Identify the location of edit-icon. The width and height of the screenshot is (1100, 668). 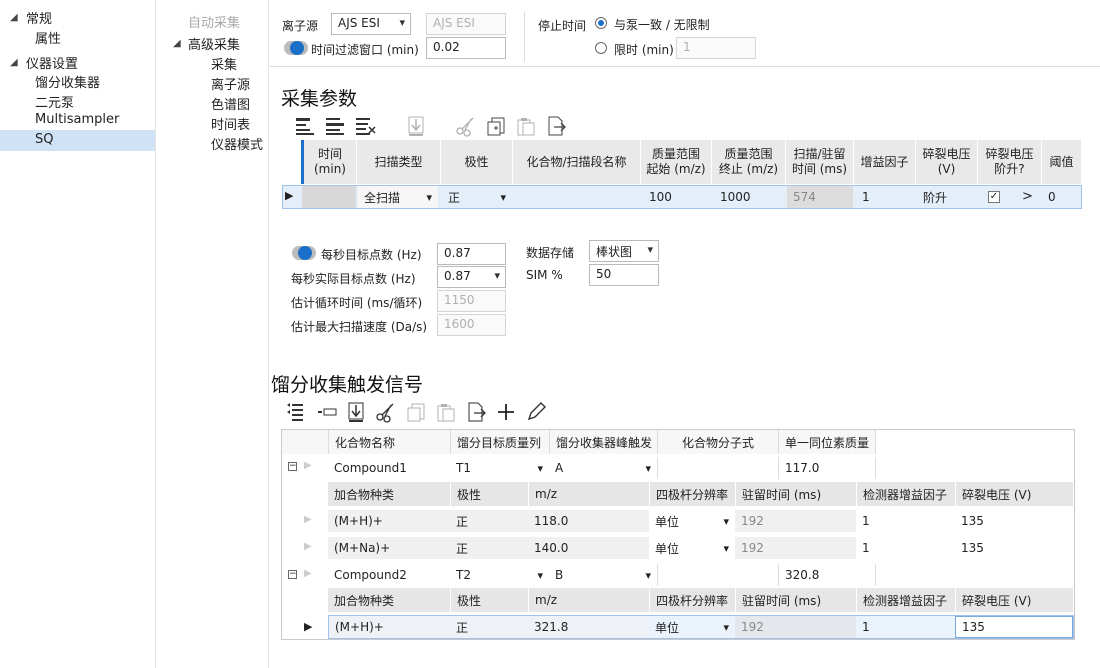
(536, 412).